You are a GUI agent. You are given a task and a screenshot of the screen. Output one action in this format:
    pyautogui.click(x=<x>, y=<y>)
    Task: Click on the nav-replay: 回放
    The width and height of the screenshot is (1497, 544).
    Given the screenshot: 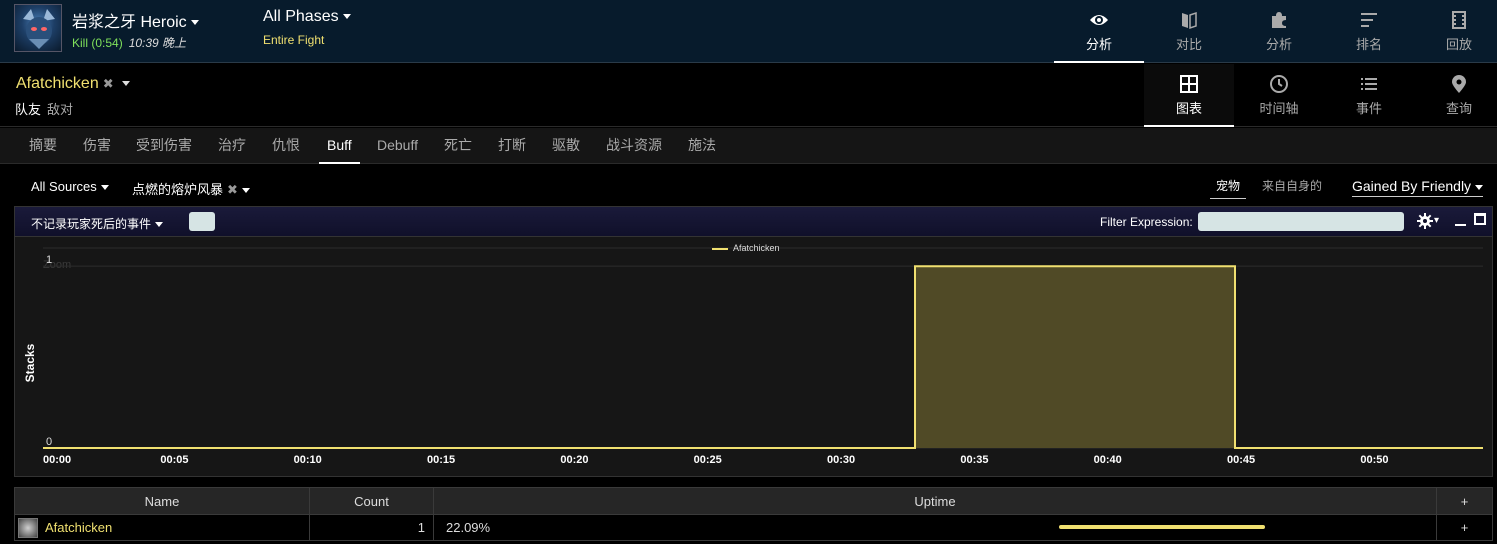 What is the action you would take?
    pyautogui.click(x=1455, y=31)
    